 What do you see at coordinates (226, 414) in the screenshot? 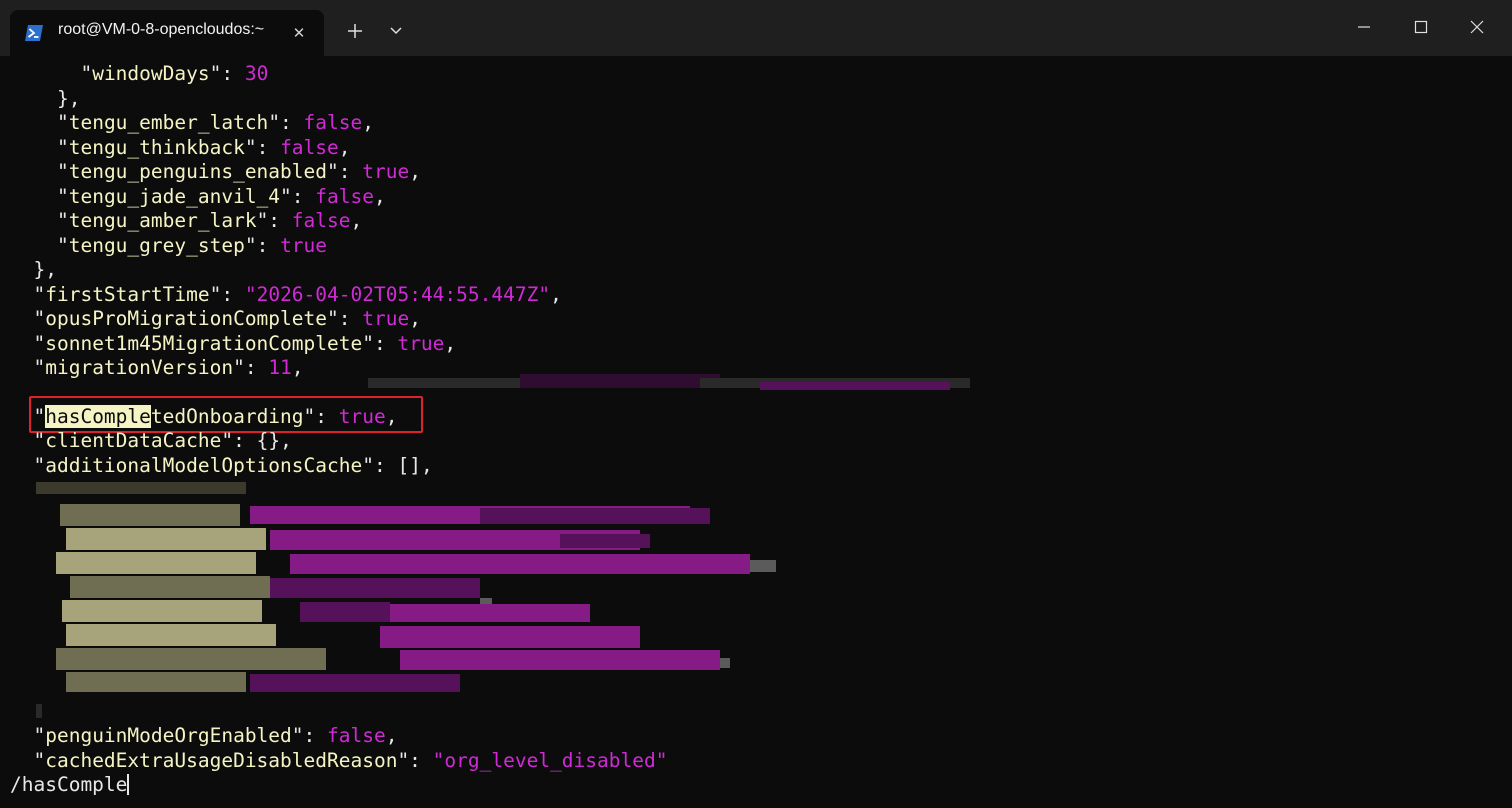
I see `highlight-box` at bounding box center [226, 414].